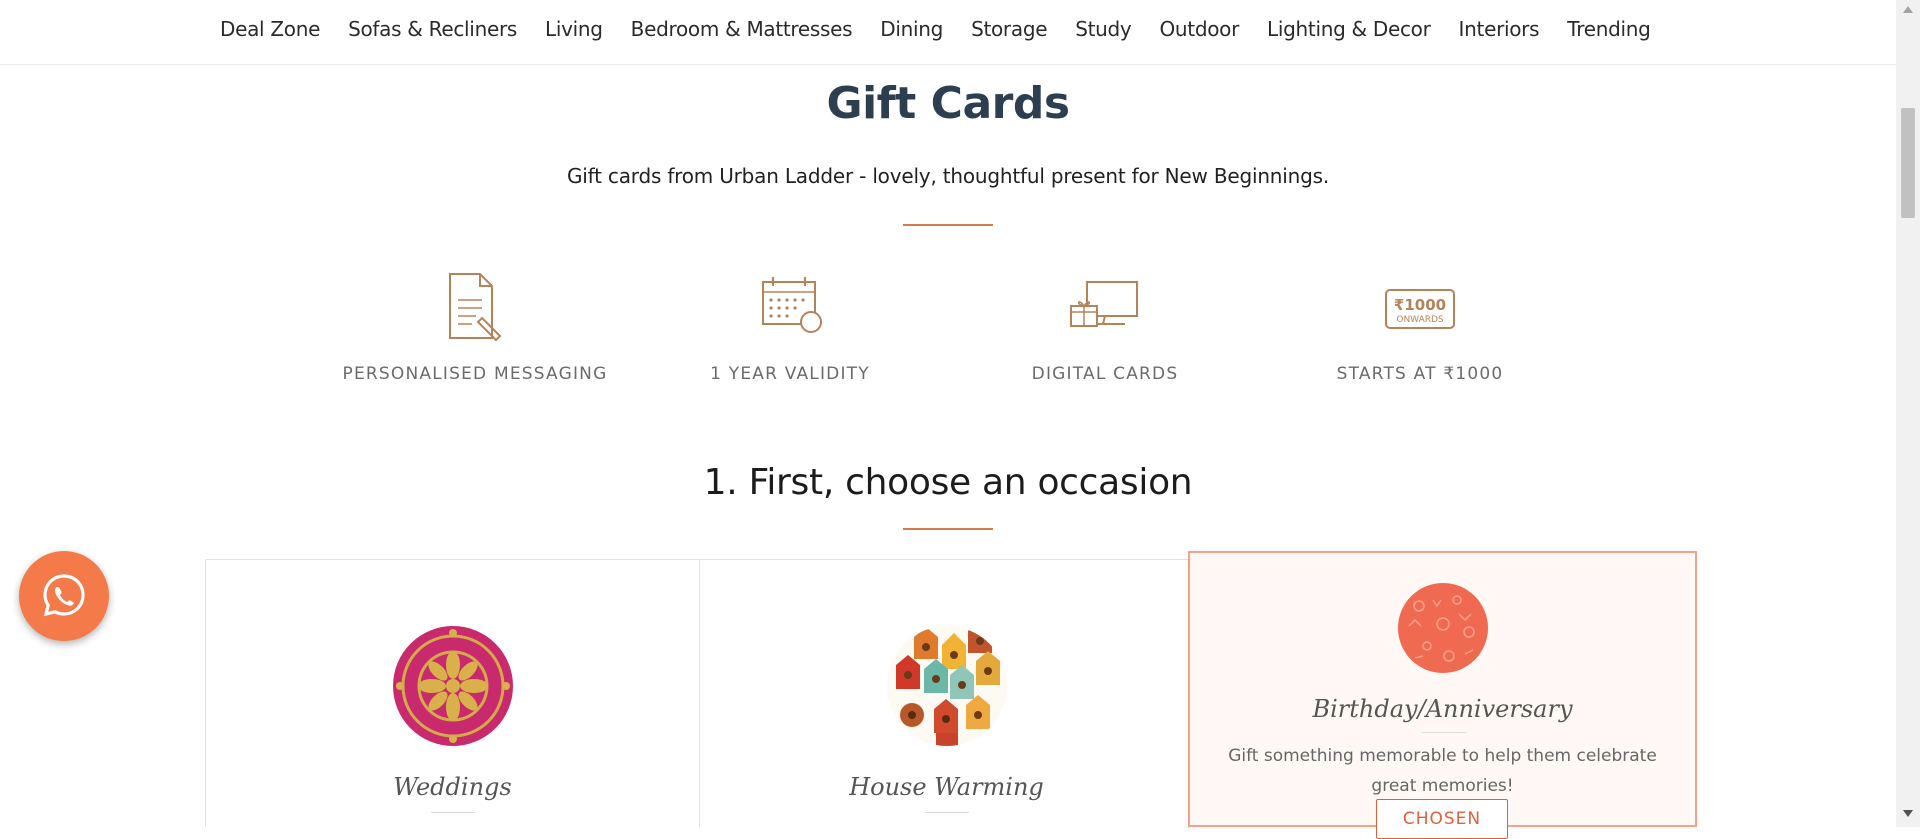 The height and width of the screenshot is (839, 1920). Describe the element at coordinates (790, 374) in the screenshot. I see `feature-label: 1 YEAR VALIDITY` at that location.